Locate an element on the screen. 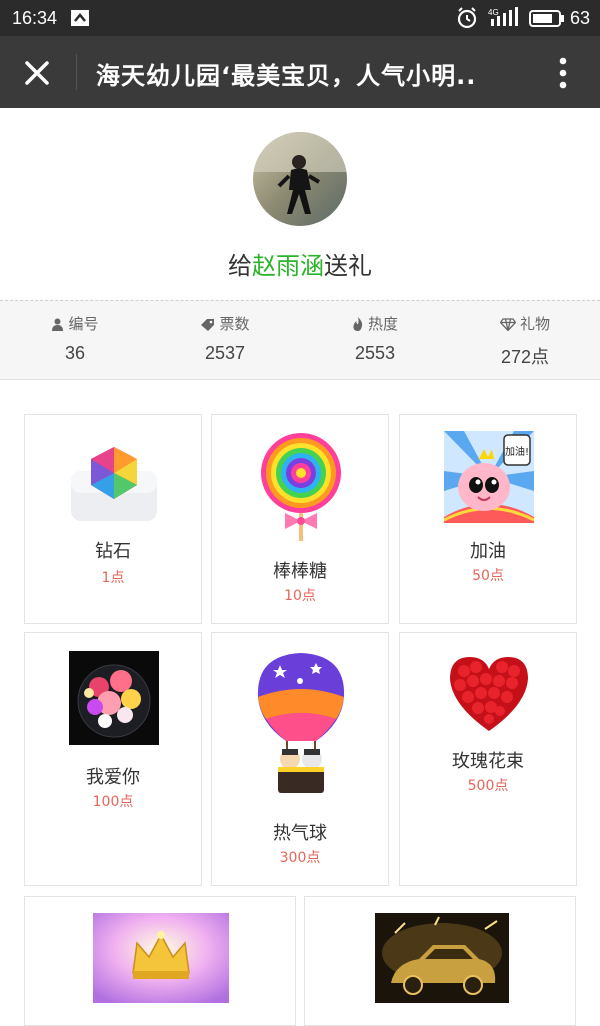 The height and width of the screenshot is (1026, 600). cheer-icon: 加油! is located at coordinates (489, 477).